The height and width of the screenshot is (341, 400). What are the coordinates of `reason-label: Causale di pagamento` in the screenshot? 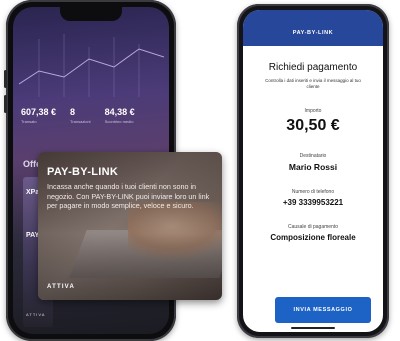 It's located at (313, 227).